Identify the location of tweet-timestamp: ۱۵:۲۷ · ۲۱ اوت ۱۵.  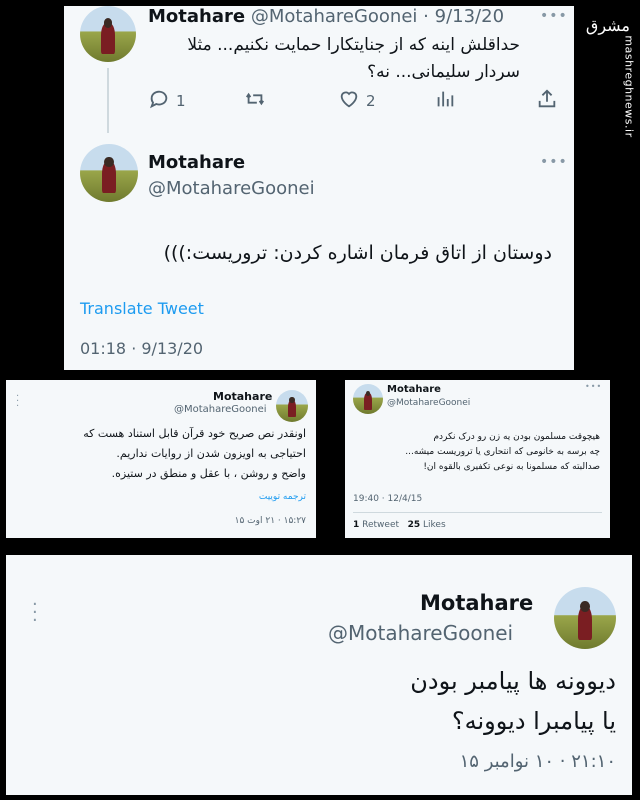
(270, 521).